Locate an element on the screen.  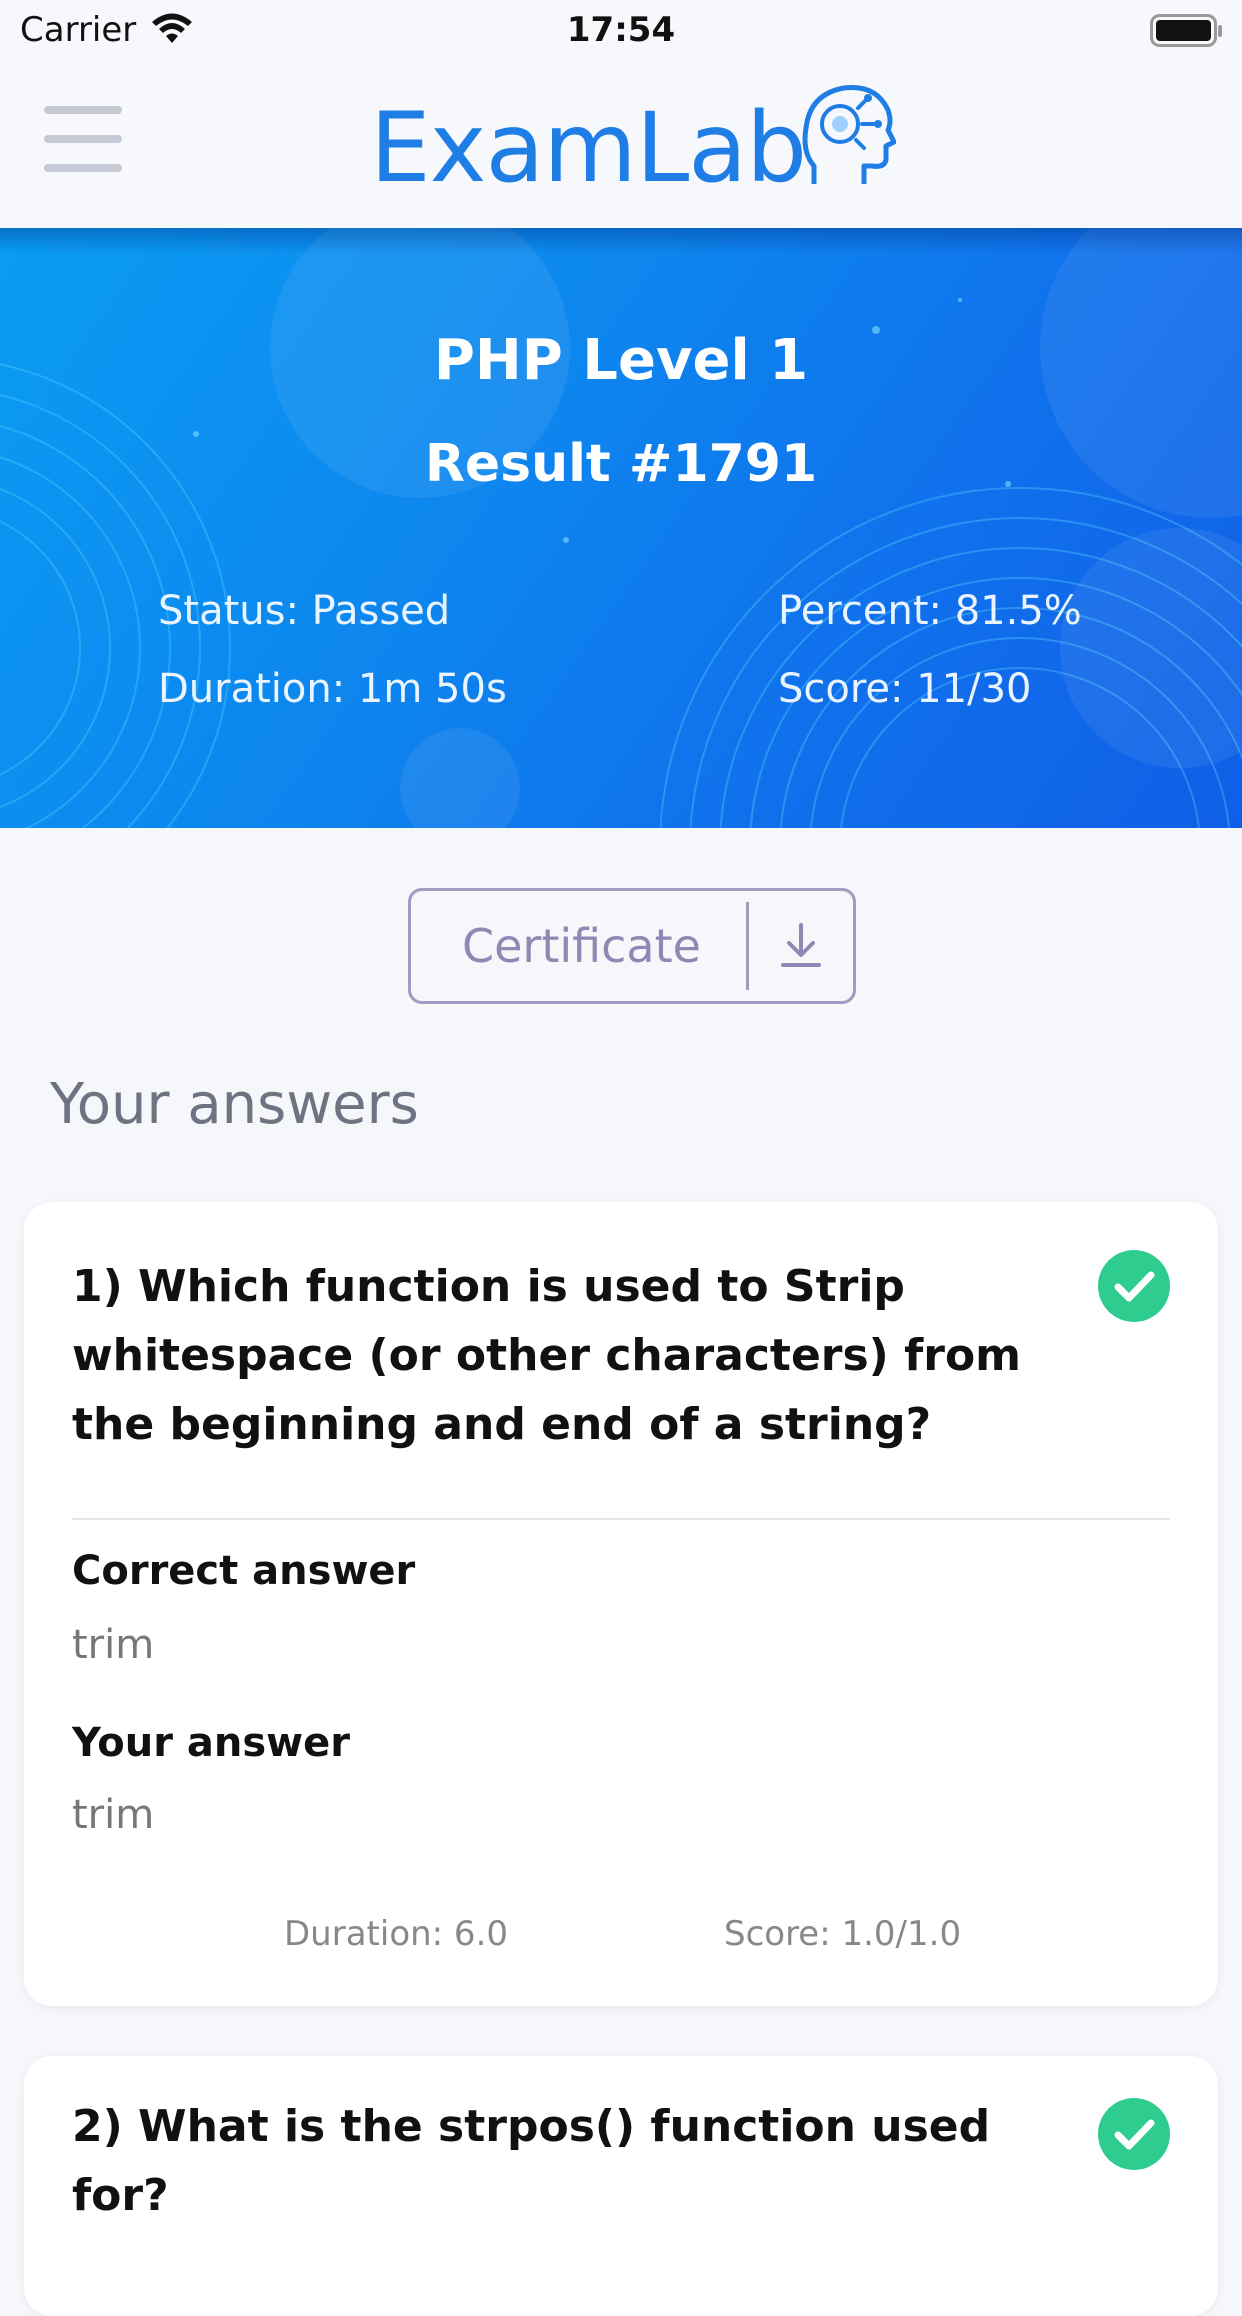
card-divider is located at coordinates (621, 1519).